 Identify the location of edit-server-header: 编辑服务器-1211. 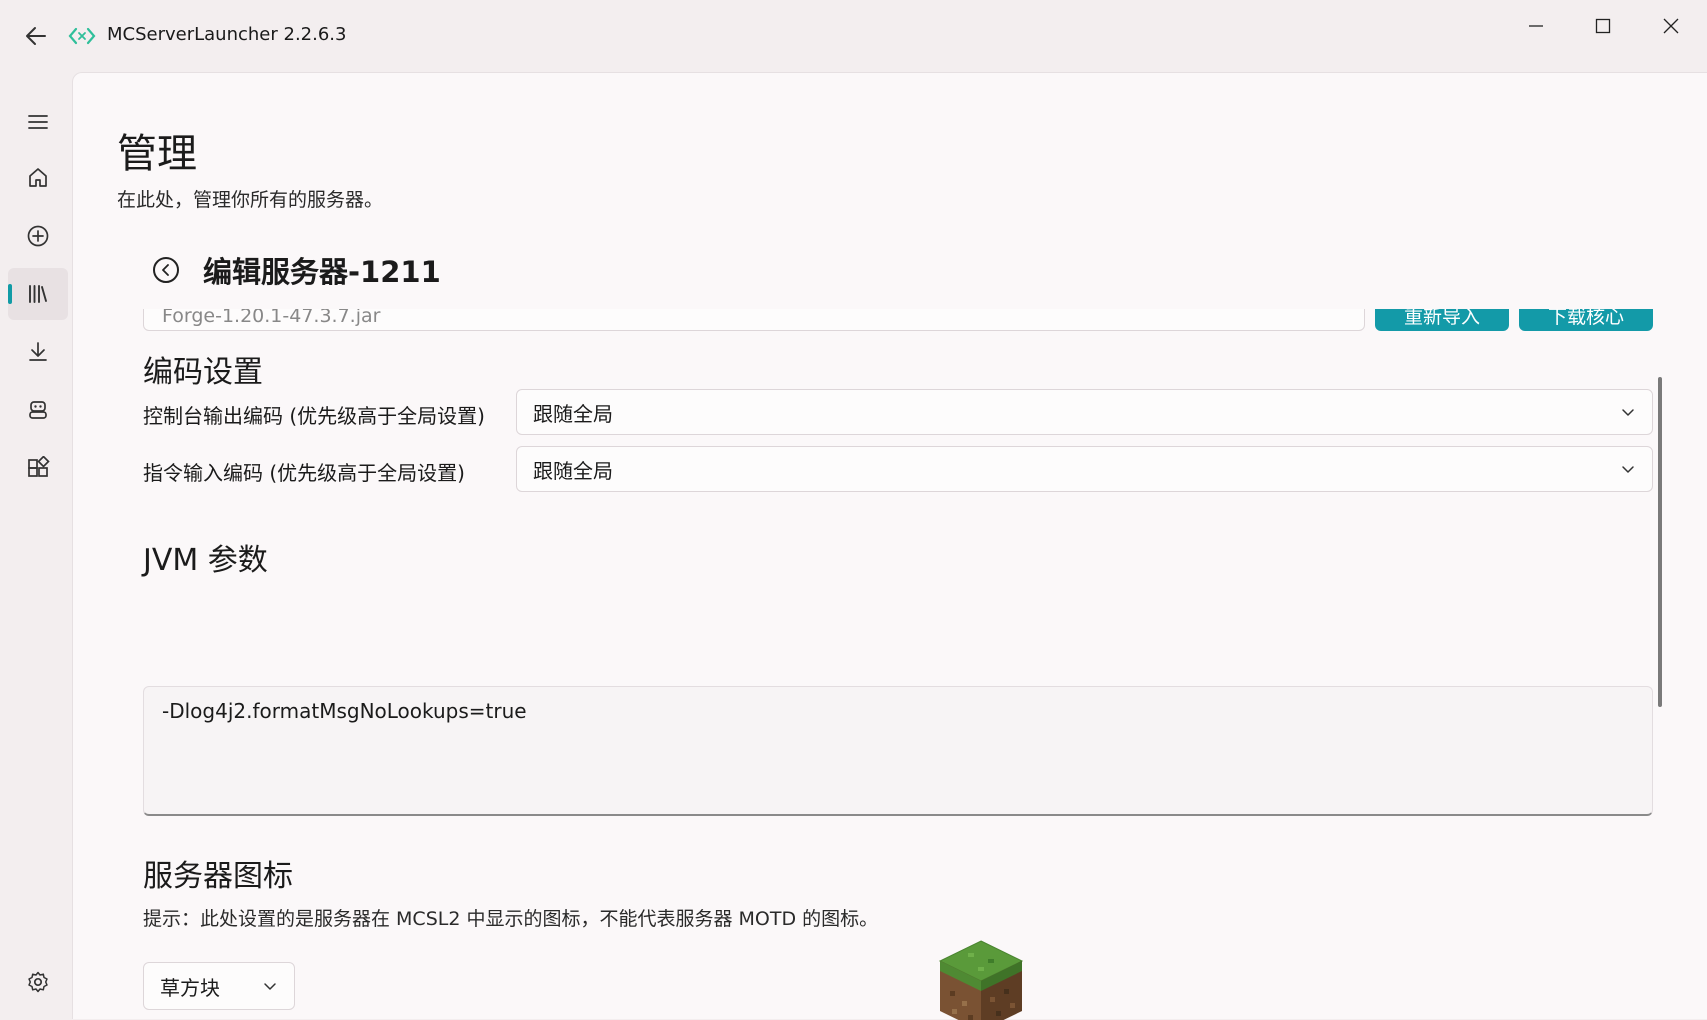
(297, 270).